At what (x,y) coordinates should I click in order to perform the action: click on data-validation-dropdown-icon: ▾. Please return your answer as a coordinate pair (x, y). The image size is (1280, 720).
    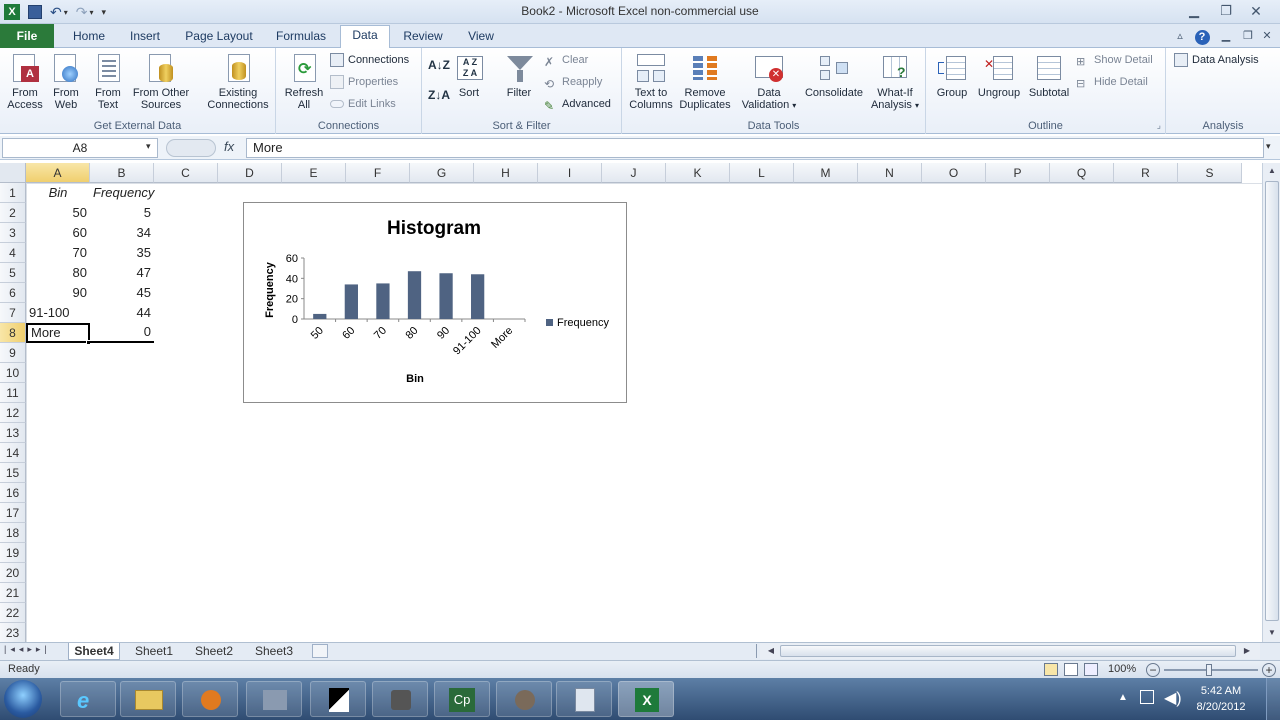
    Looking at the image, I should click on (794, 105).